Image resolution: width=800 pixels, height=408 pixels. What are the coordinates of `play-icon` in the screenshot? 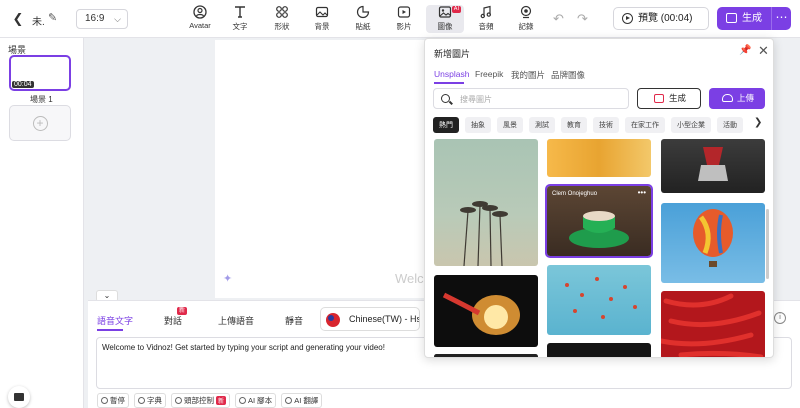 It's located at (627, 18).